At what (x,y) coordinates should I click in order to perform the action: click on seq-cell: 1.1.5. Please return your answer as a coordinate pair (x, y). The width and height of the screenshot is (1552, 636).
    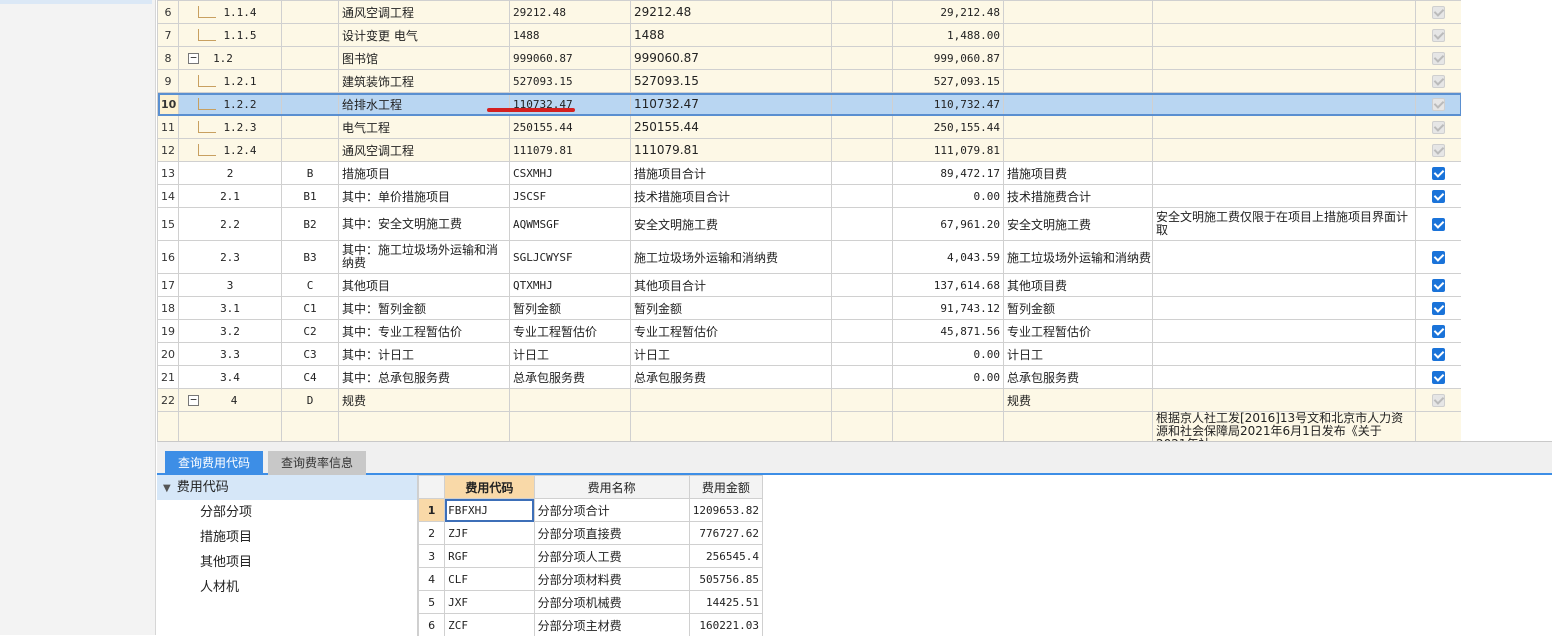
    Looking at the image, I should click on (230, 35).